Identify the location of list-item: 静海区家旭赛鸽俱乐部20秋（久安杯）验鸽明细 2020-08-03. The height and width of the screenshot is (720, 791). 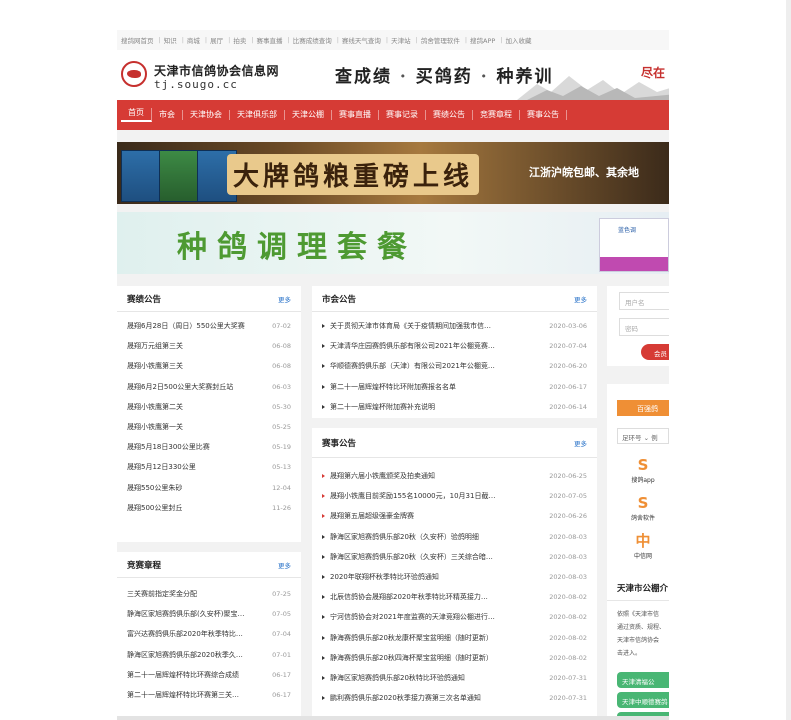
(454, 537).